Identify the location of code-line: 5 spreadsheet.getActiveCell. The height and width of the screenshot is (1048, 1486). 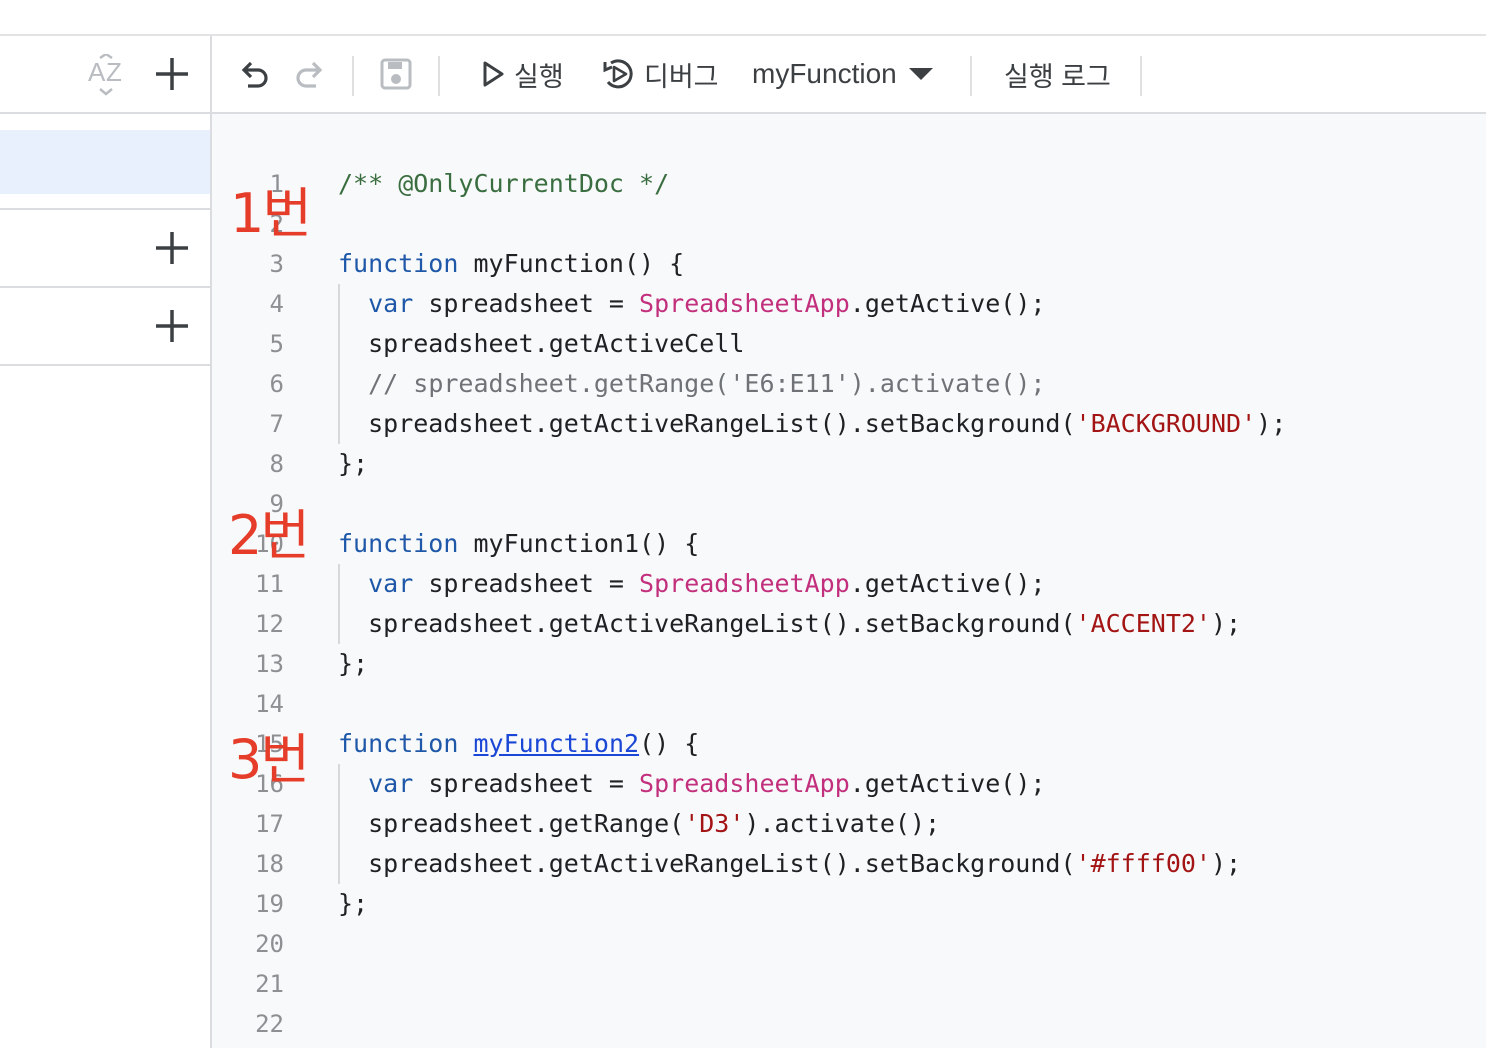
(849, 344).